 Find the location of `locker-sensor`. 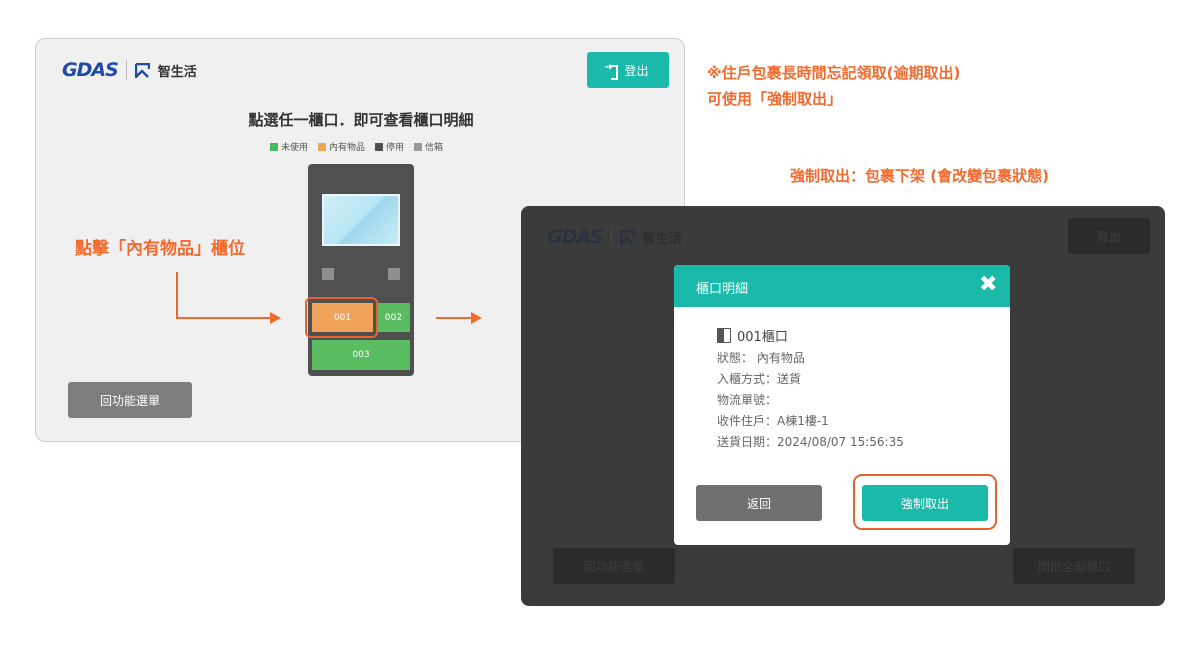

locker-sensor is located at coordinates (394, 274).